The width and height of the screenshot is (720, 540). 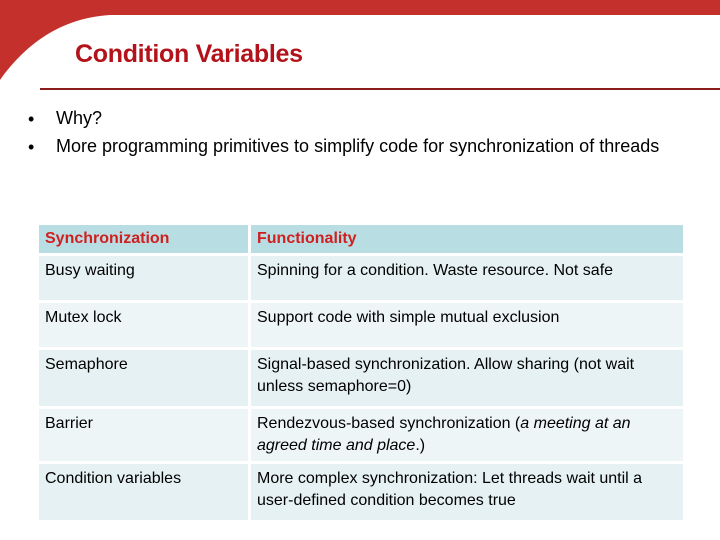 I want to click on cell-desc-text: Rendezvous-based synchronization (, so click(x=389, y=423).